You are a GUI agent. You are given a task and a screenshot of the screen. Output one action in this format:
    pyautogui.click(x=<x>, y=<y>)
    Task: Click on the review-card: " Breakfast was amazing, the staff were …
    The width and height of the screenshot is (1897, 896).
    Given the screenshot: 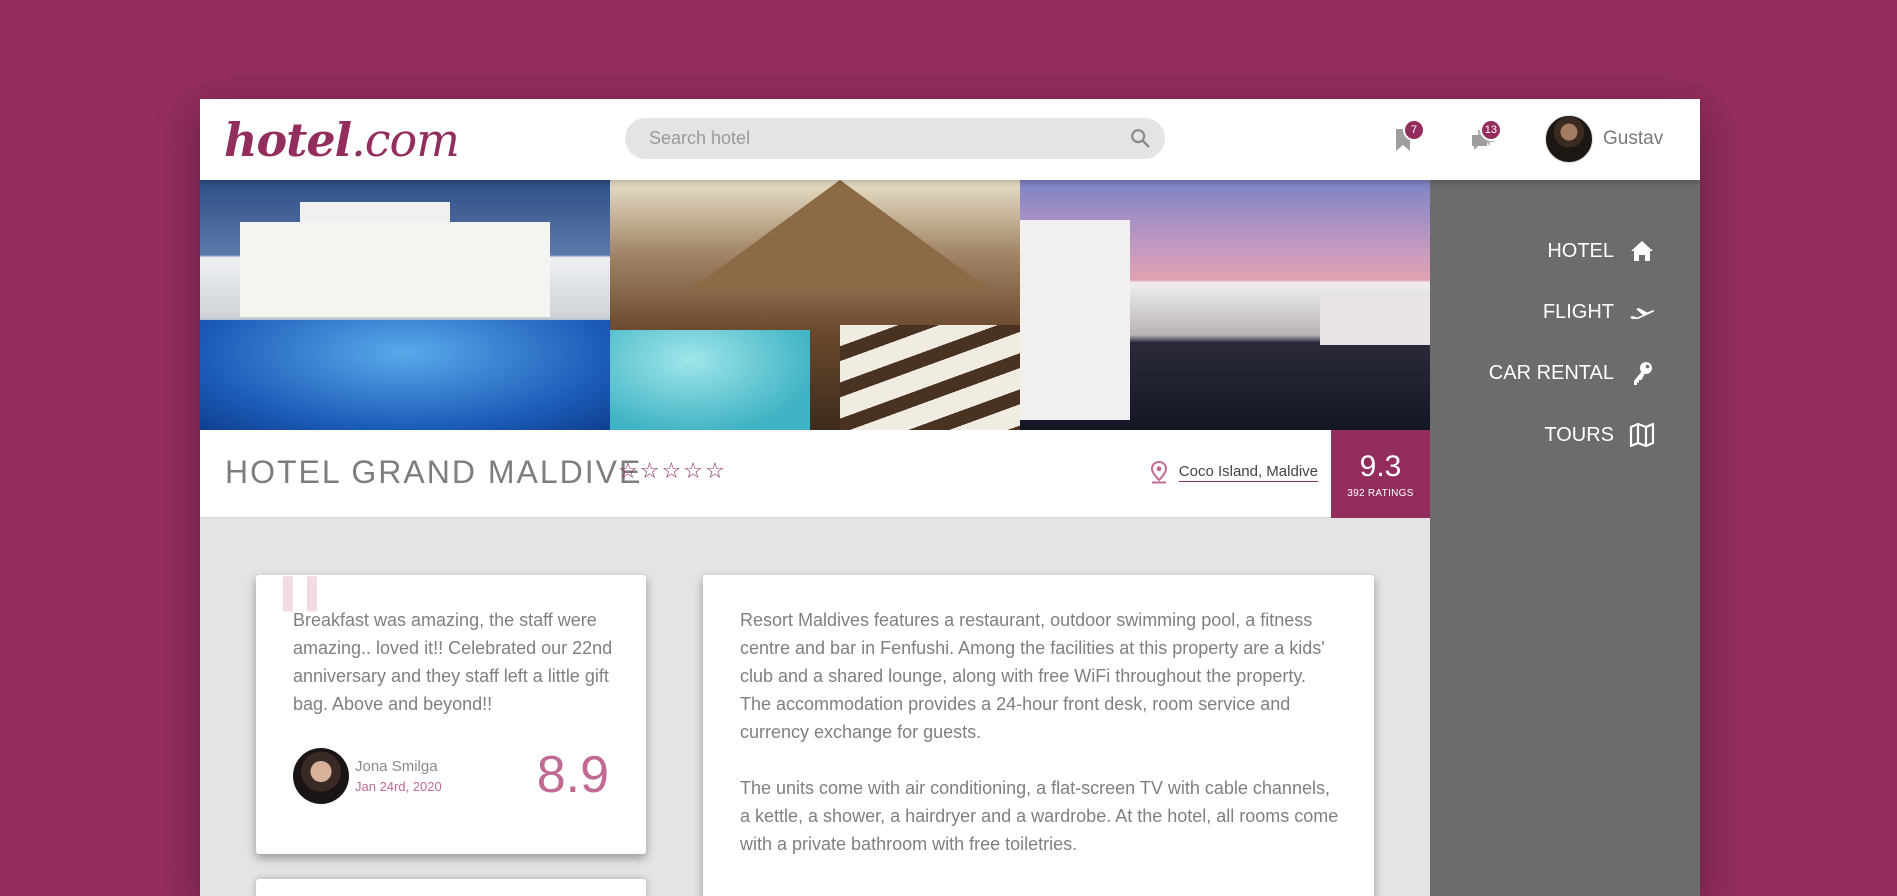 What is the action you would take?
    pyautogui.click(x=451, y=707)
    